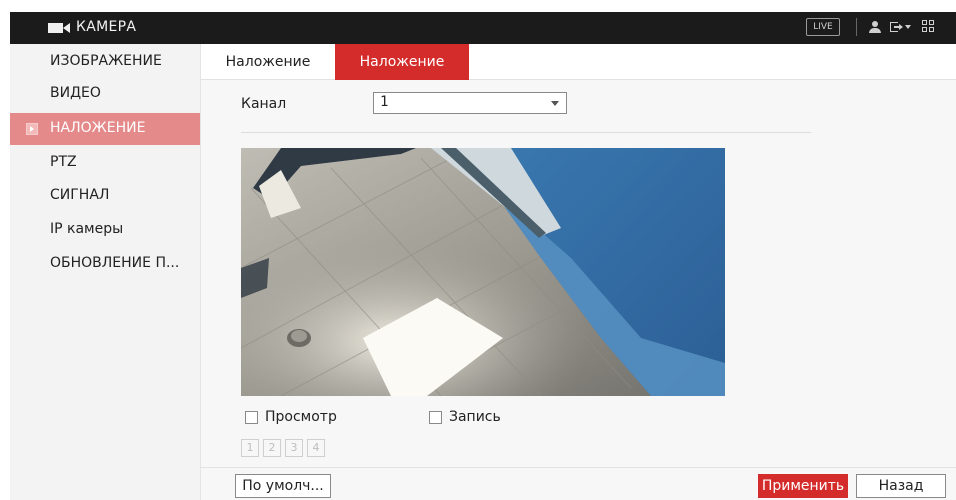  I want to click on region-button-1: 1, so click(250, 448).